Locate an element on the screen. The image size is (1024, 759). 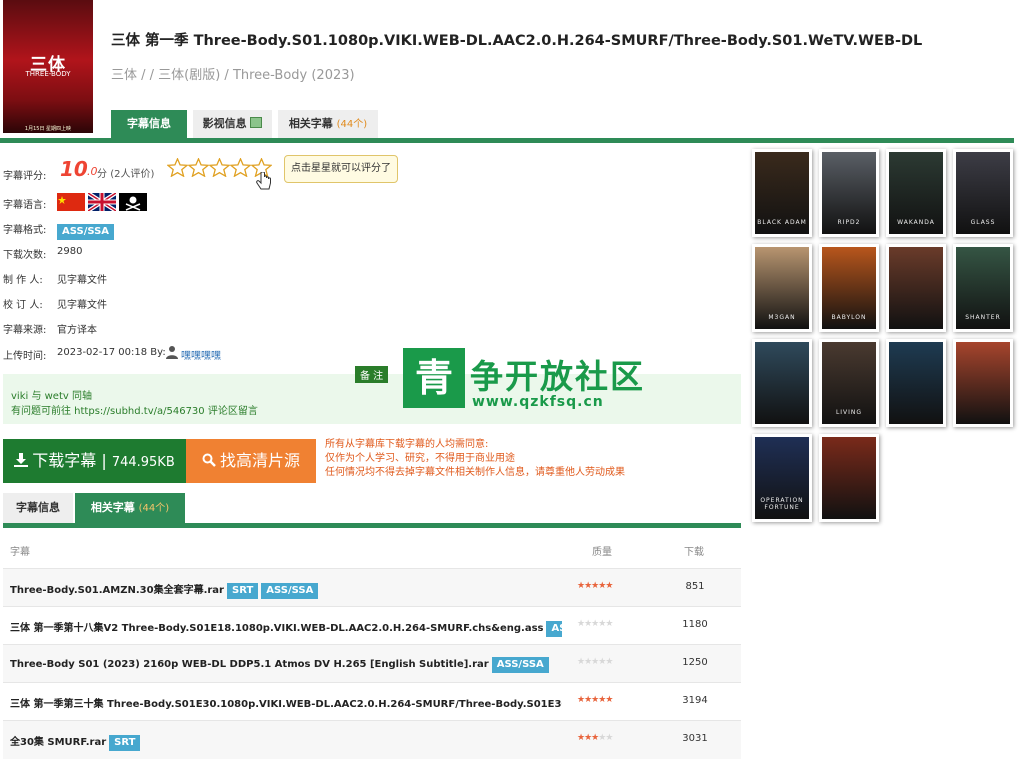
watermark-url: www.qzkfsq.cn is located at coordinates (538, 402).